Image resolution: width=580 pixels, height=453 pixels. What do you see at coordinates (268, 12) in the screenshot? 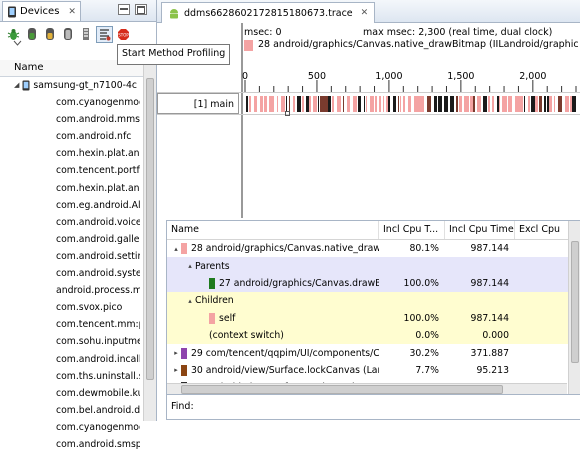
I see `trace-file-tab: ddms6628602172815180673.trace ✕` at bounding box center [268, 12].